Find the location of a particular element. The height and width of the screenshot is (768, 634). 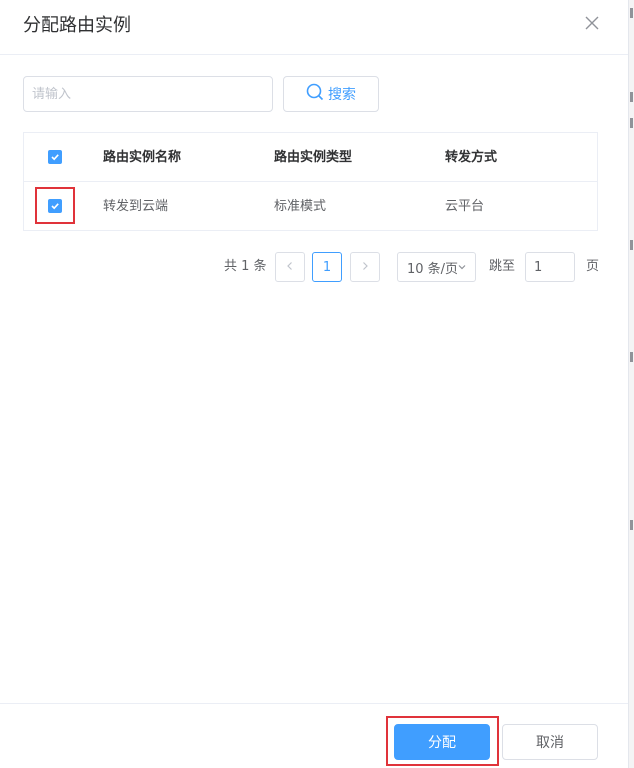

column-header-type: 路由实例类型 is located at coordinates (313, 157).